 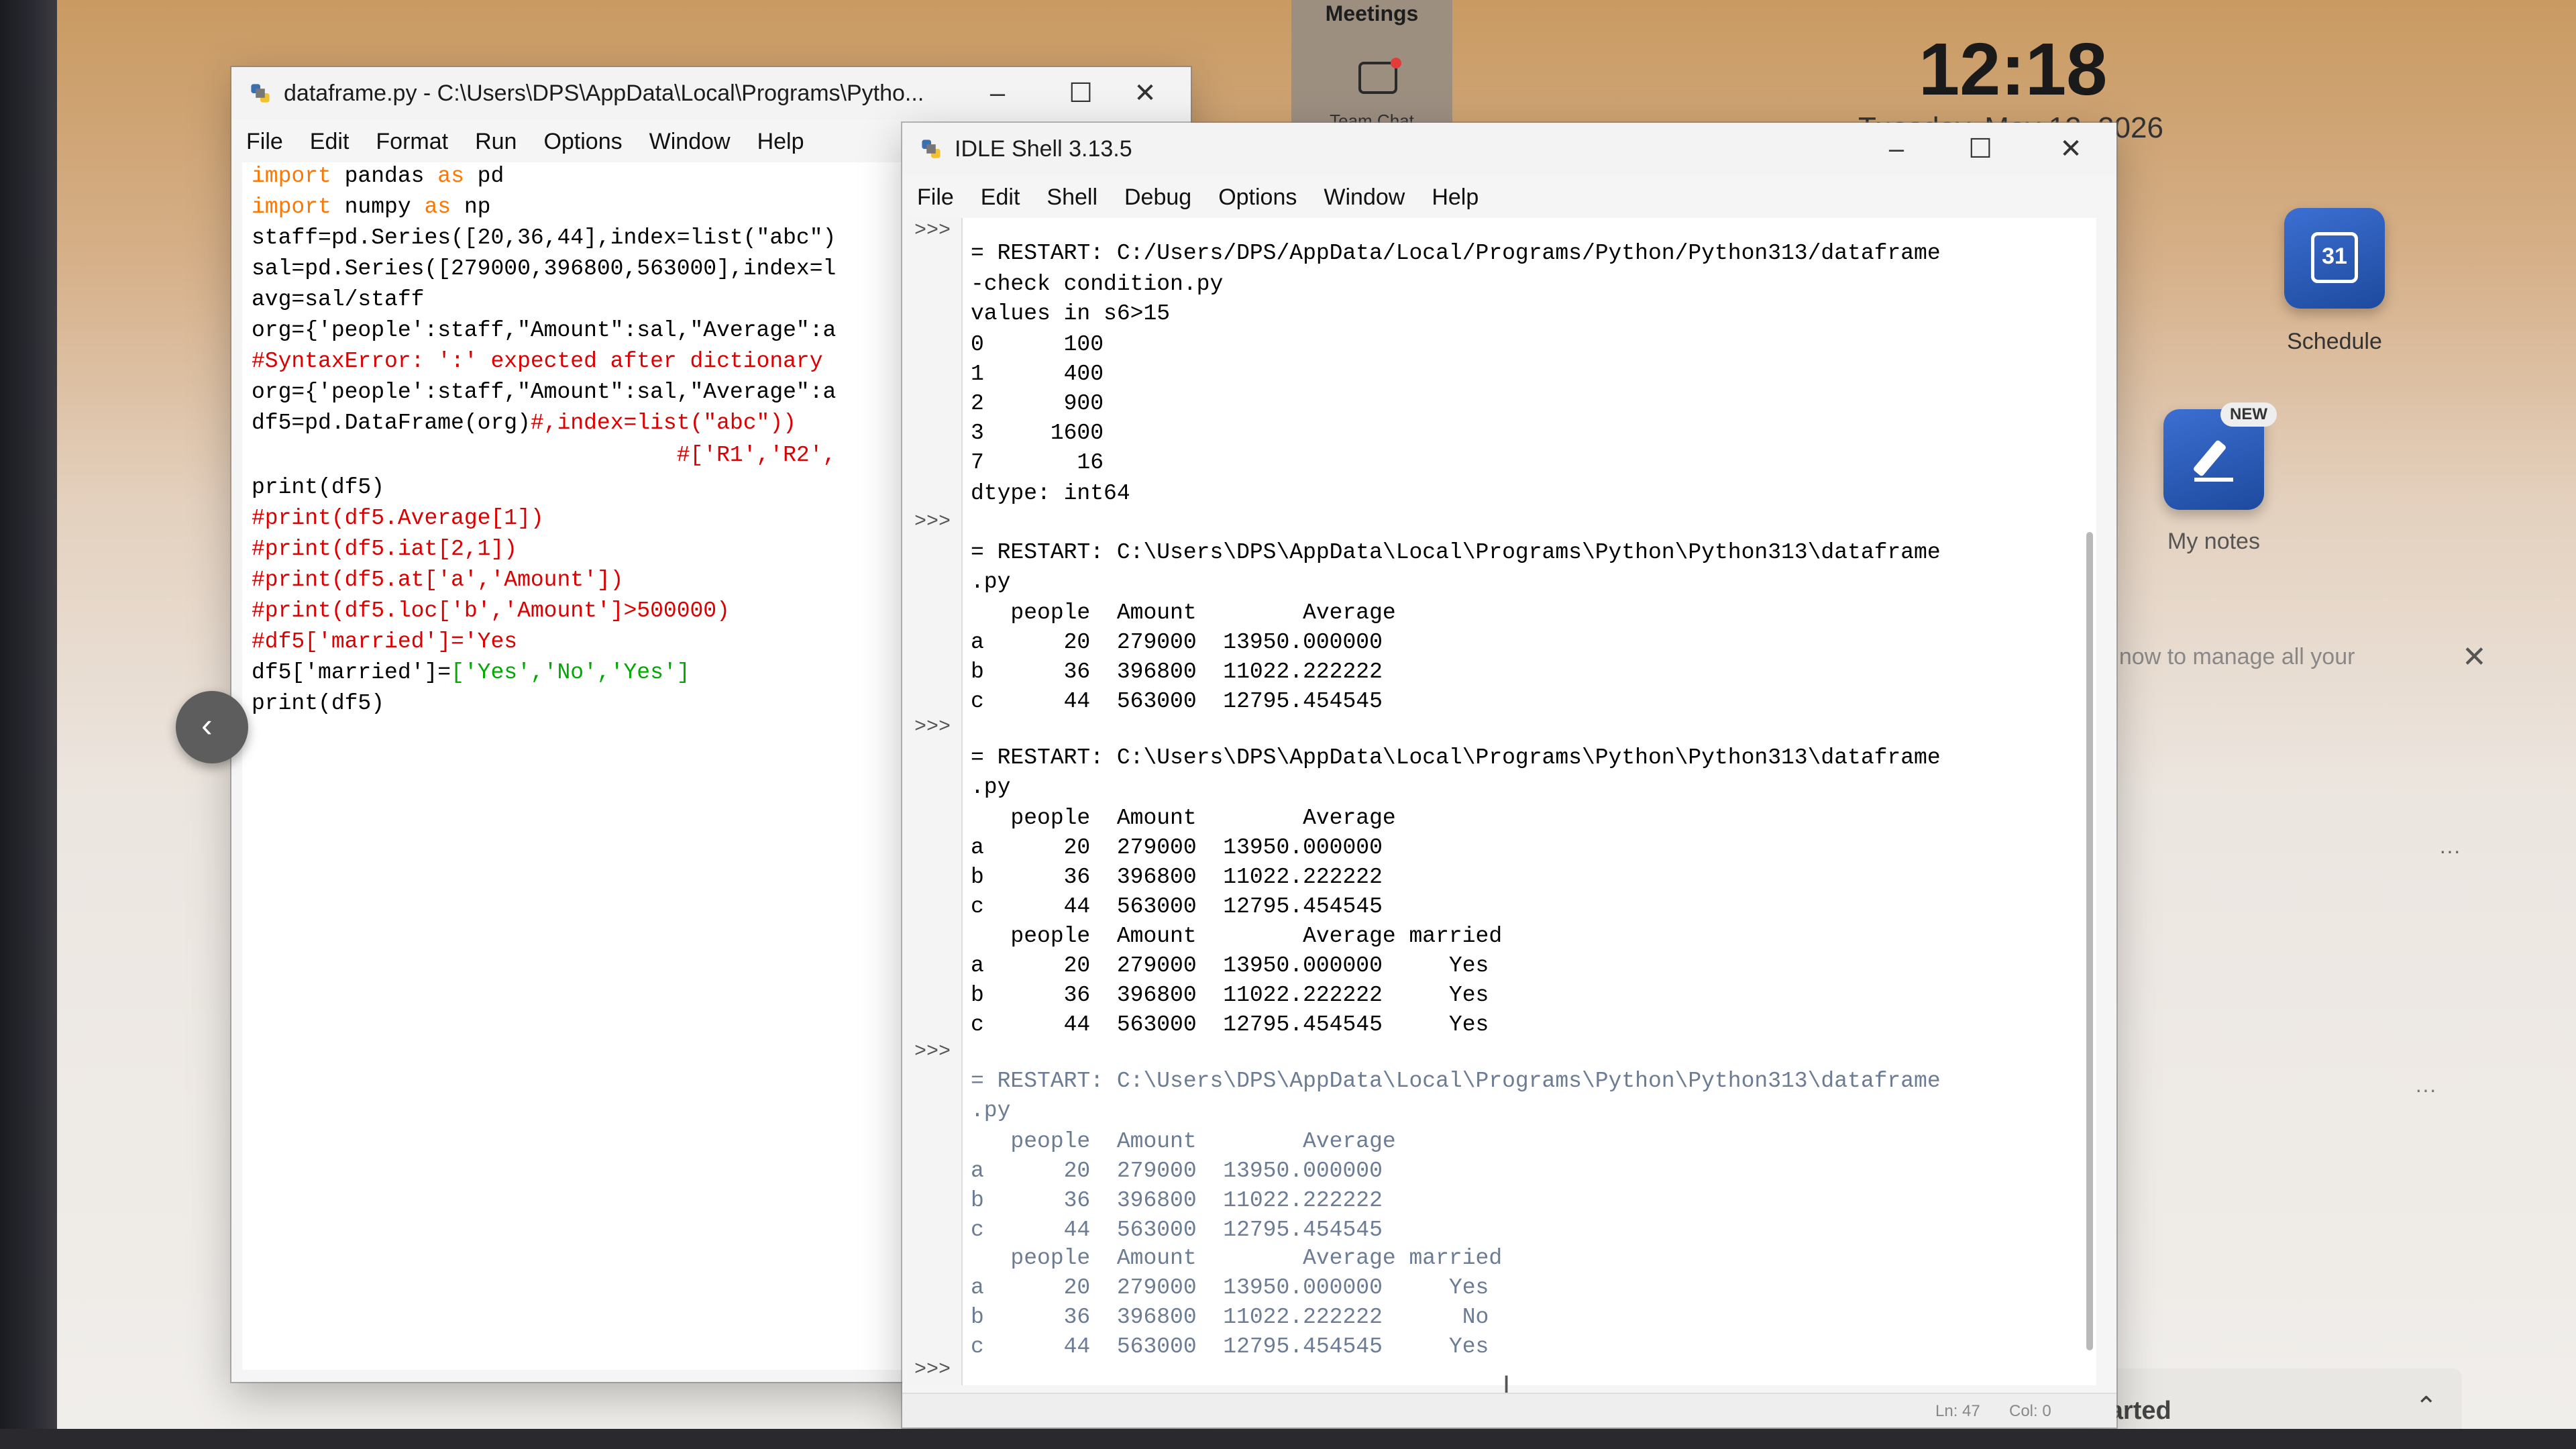 I want to click on notification-dot-icon, so click(x=1396, y=63).